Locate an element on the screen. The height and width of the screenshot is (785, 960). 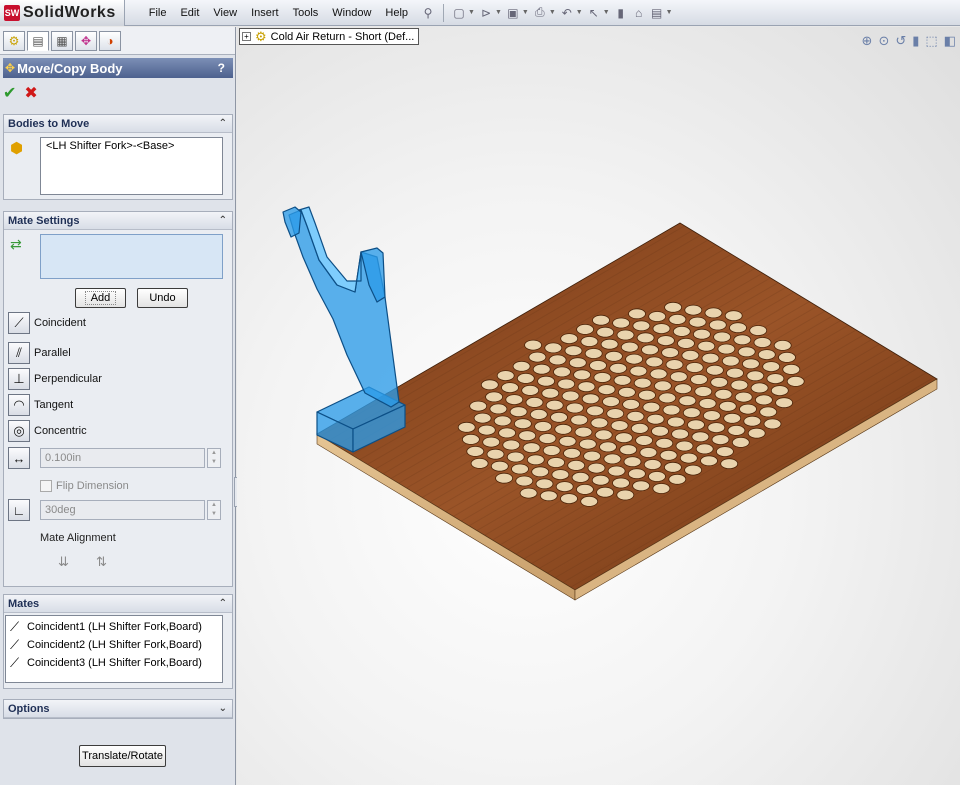
bodies-selection-box: <LH Shifter Fork>-<Base> is located at coordinates (131, 166).